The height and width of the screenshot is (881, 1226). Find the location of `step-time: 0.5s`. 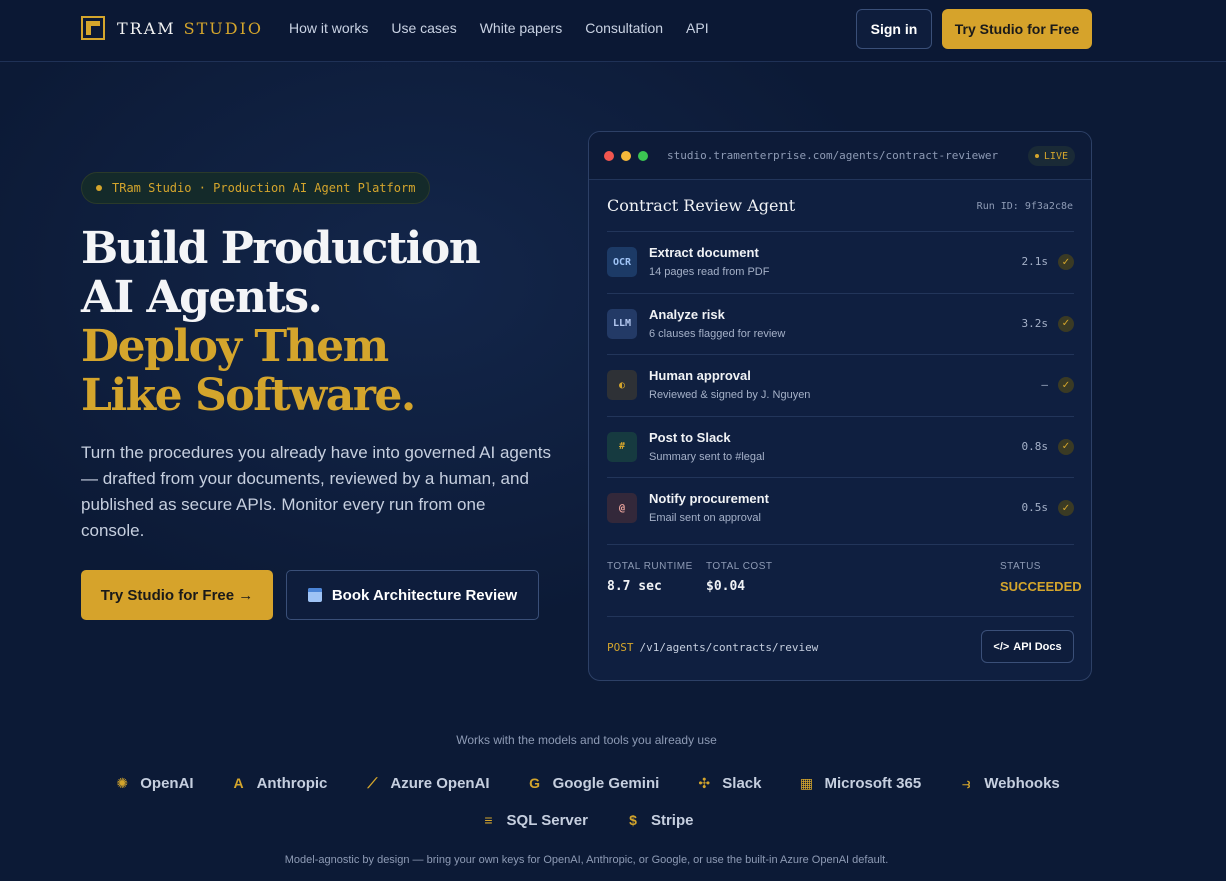

step-time: 0.5s is located at coordinates (1035, 507).